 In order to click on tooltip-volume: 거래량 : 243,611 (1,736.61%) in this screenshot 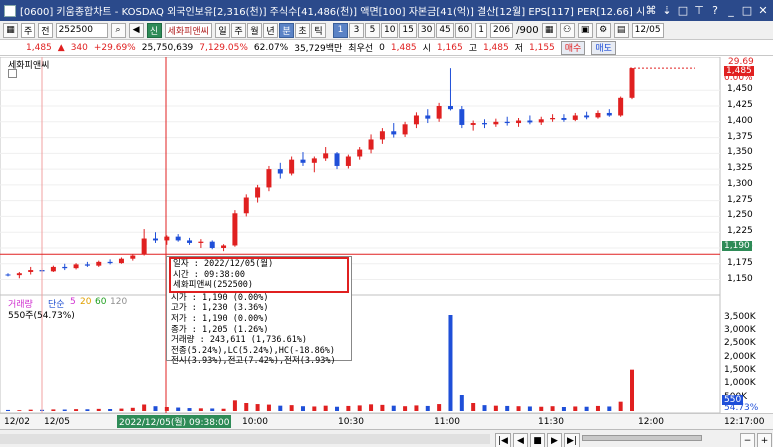, I will do `click(239, 340)`.